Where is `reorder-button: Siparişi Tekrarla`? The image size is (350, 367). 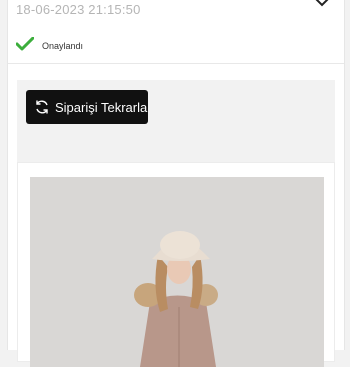
reorder-button: Siparişi Tekrarla is located at coordinates (87, 107).